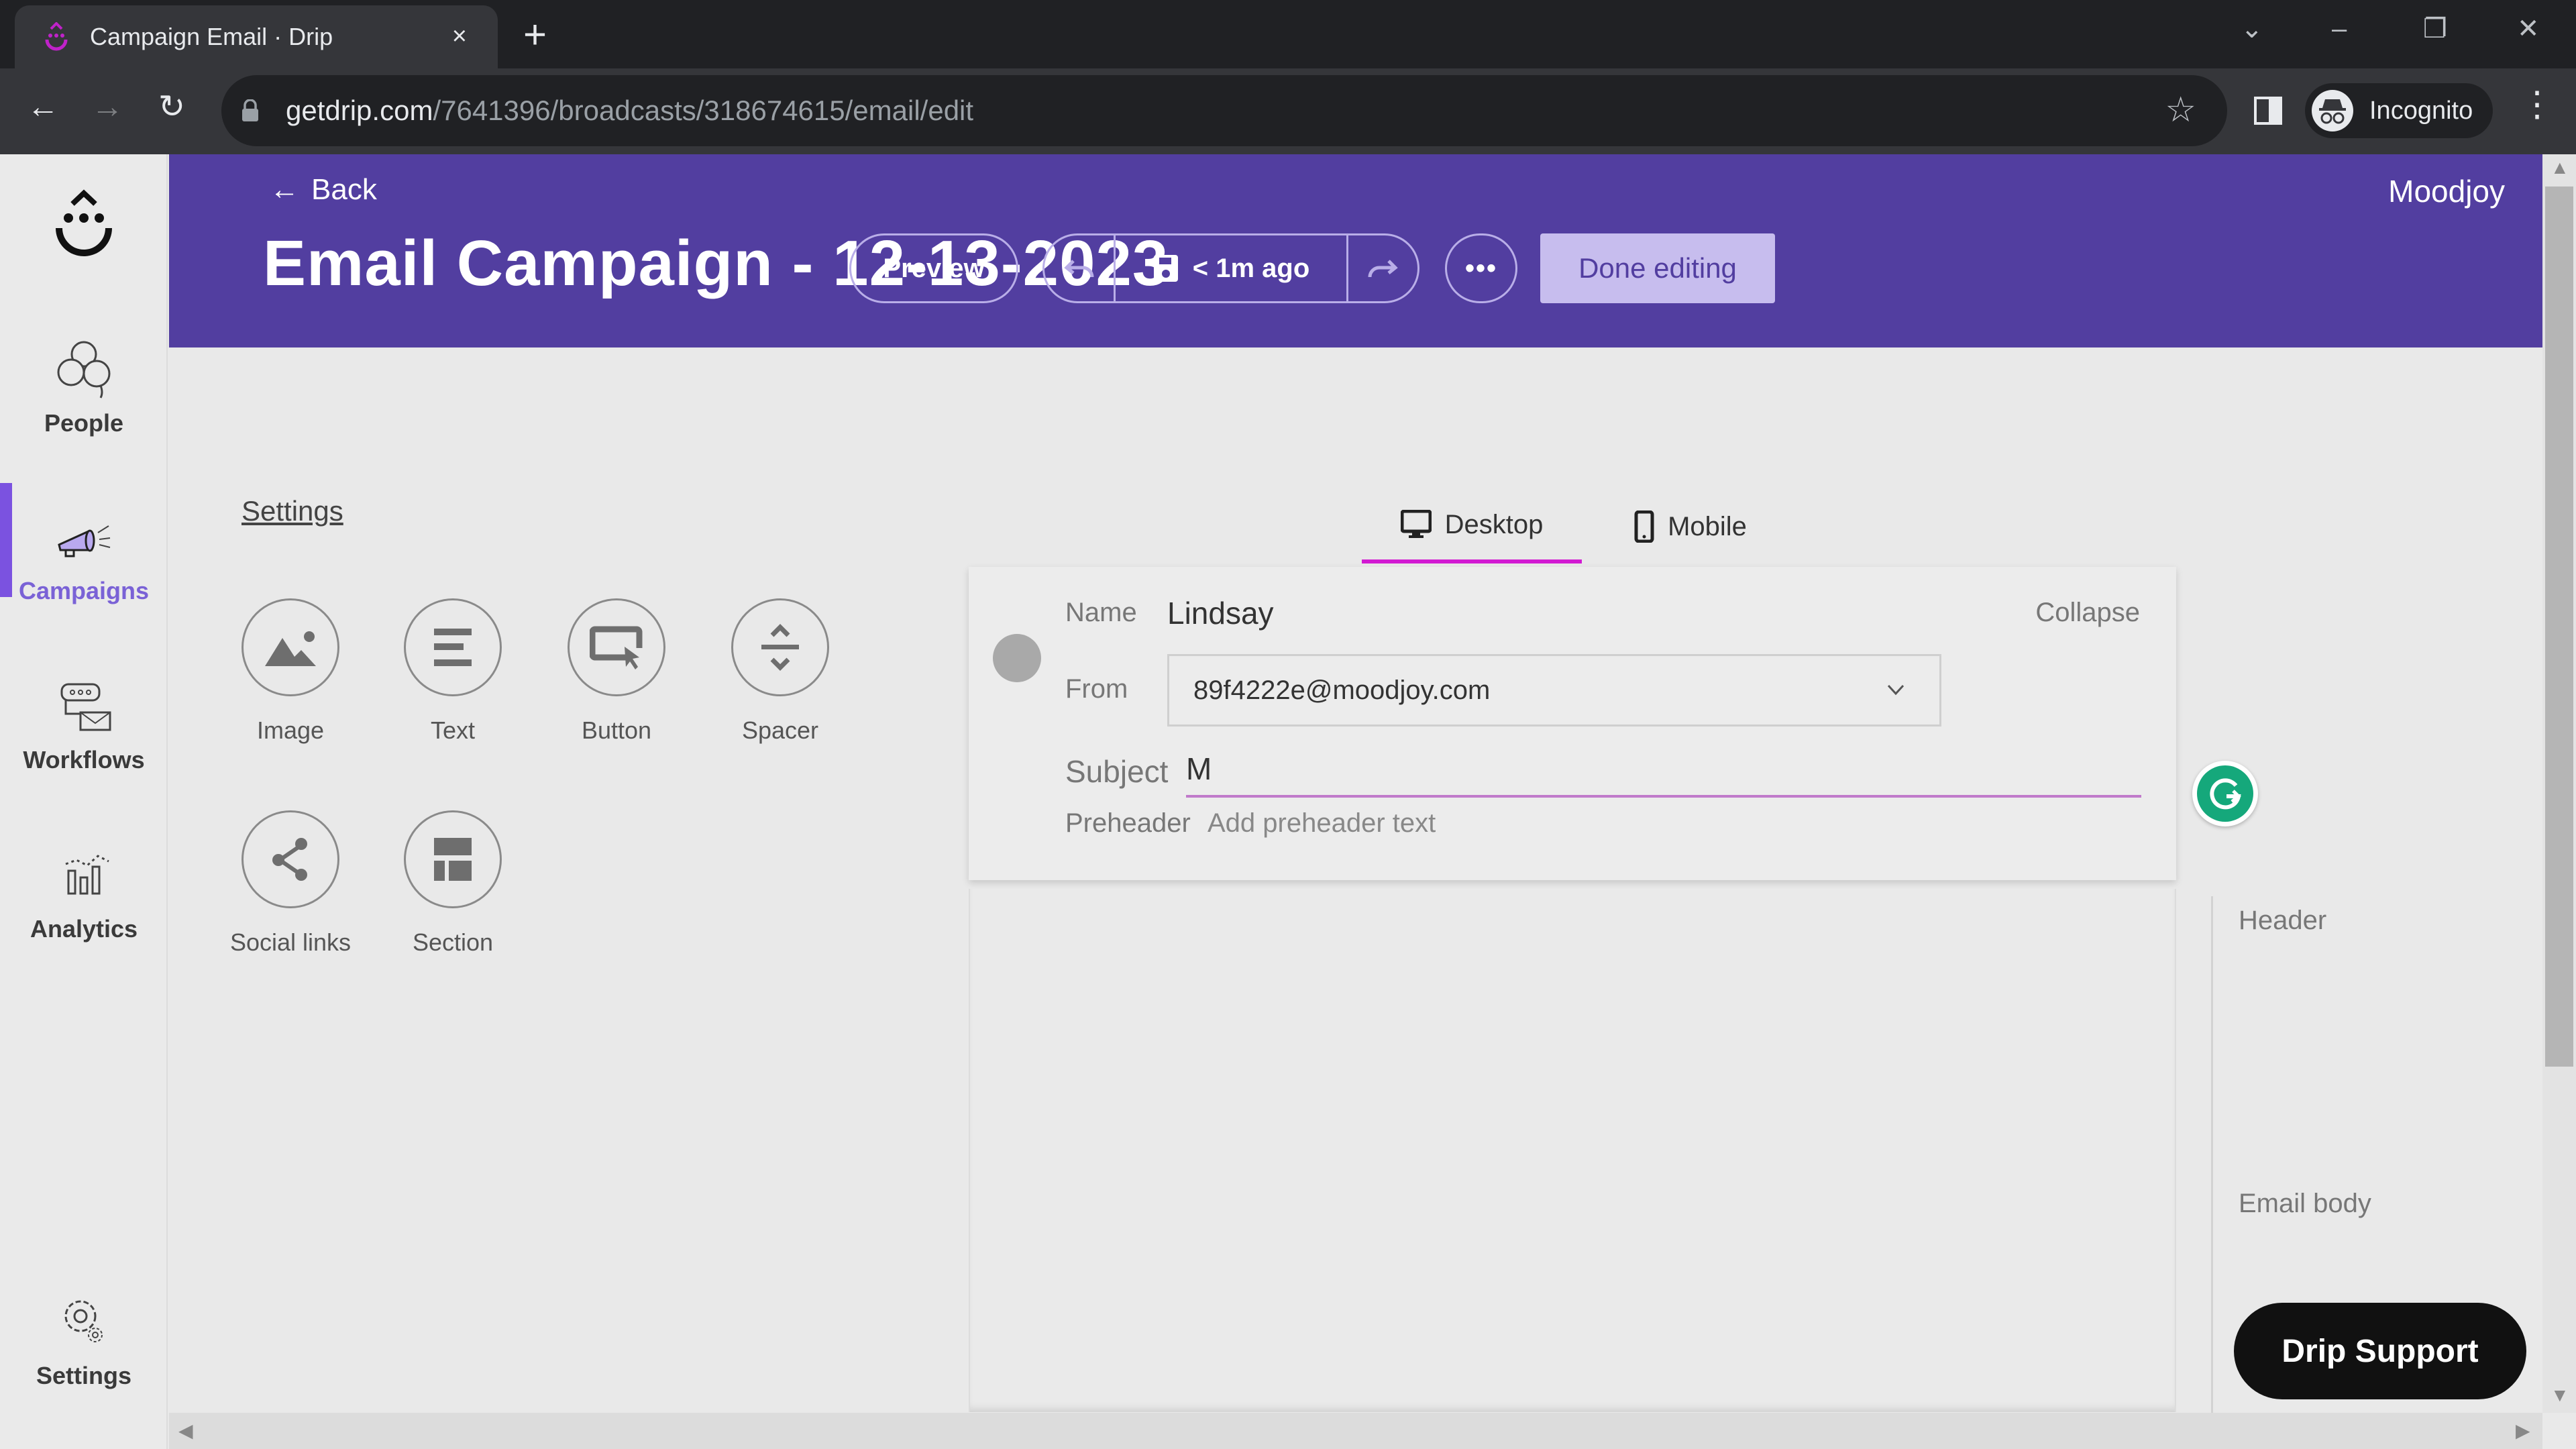  Describe the element at coordinates (2421, 110) in the screenshot. I see `incognito-label: Incognito` at that location.